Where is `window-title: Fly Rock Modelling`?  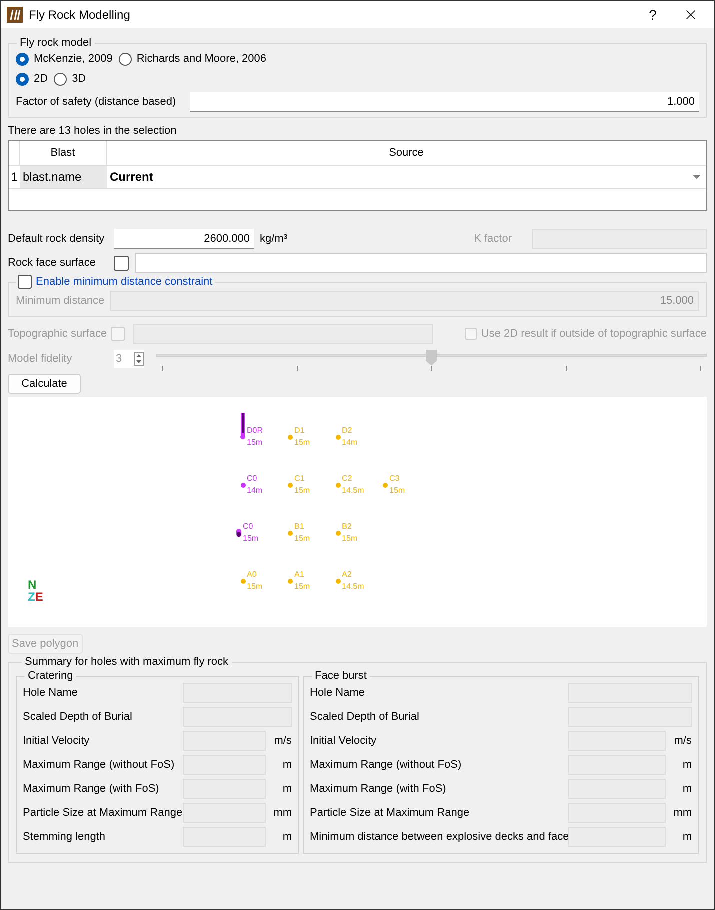
window-title: Fly Rock Modelling is located at coordinates (79, 15).